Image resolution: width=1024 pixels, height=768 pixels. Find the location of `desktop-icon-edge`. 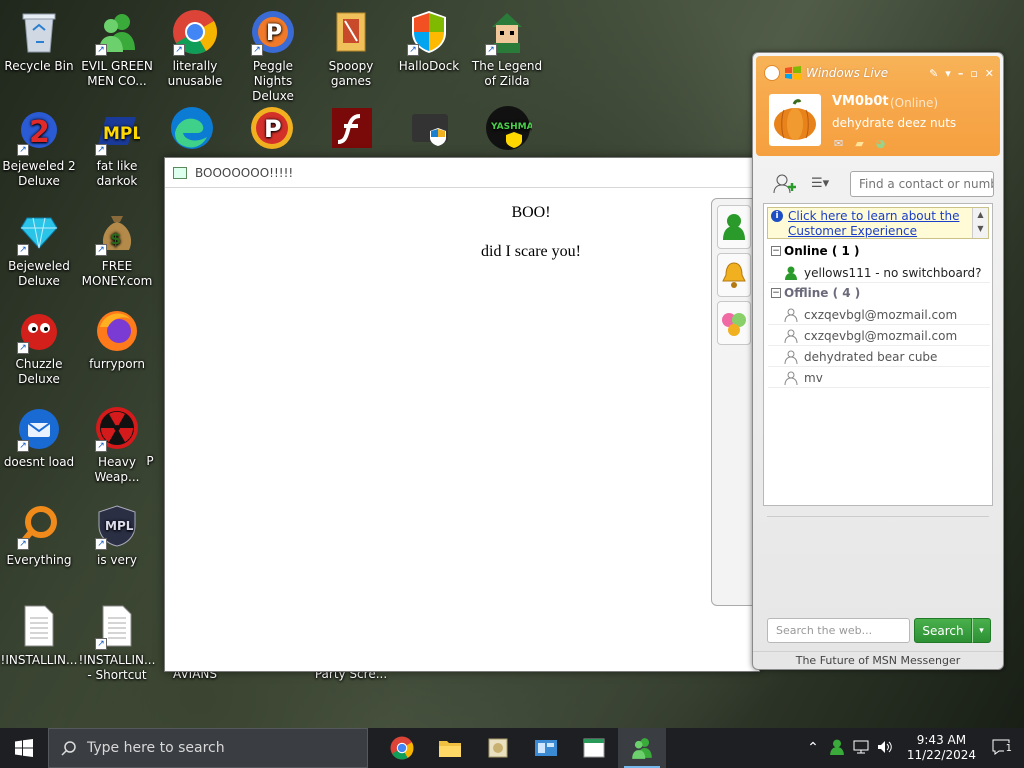

desktop-icon-edge is located at coordinates (192, 129).